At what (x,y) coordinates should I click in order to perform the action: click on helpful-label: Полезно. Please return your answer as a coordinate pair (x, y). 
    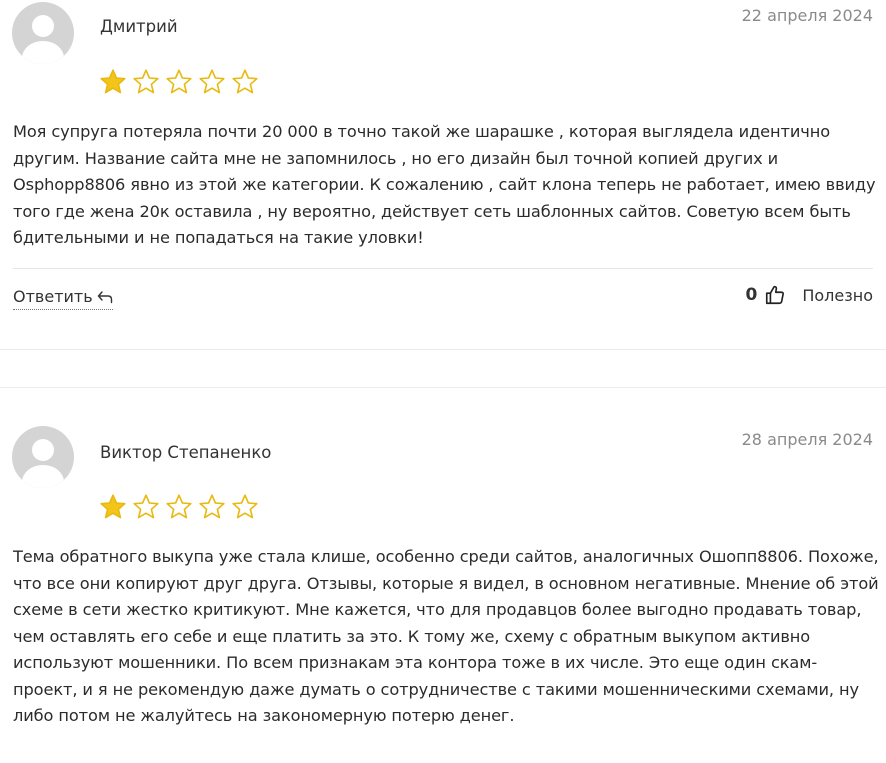
    Looking at the image, I should click on (837, 295).